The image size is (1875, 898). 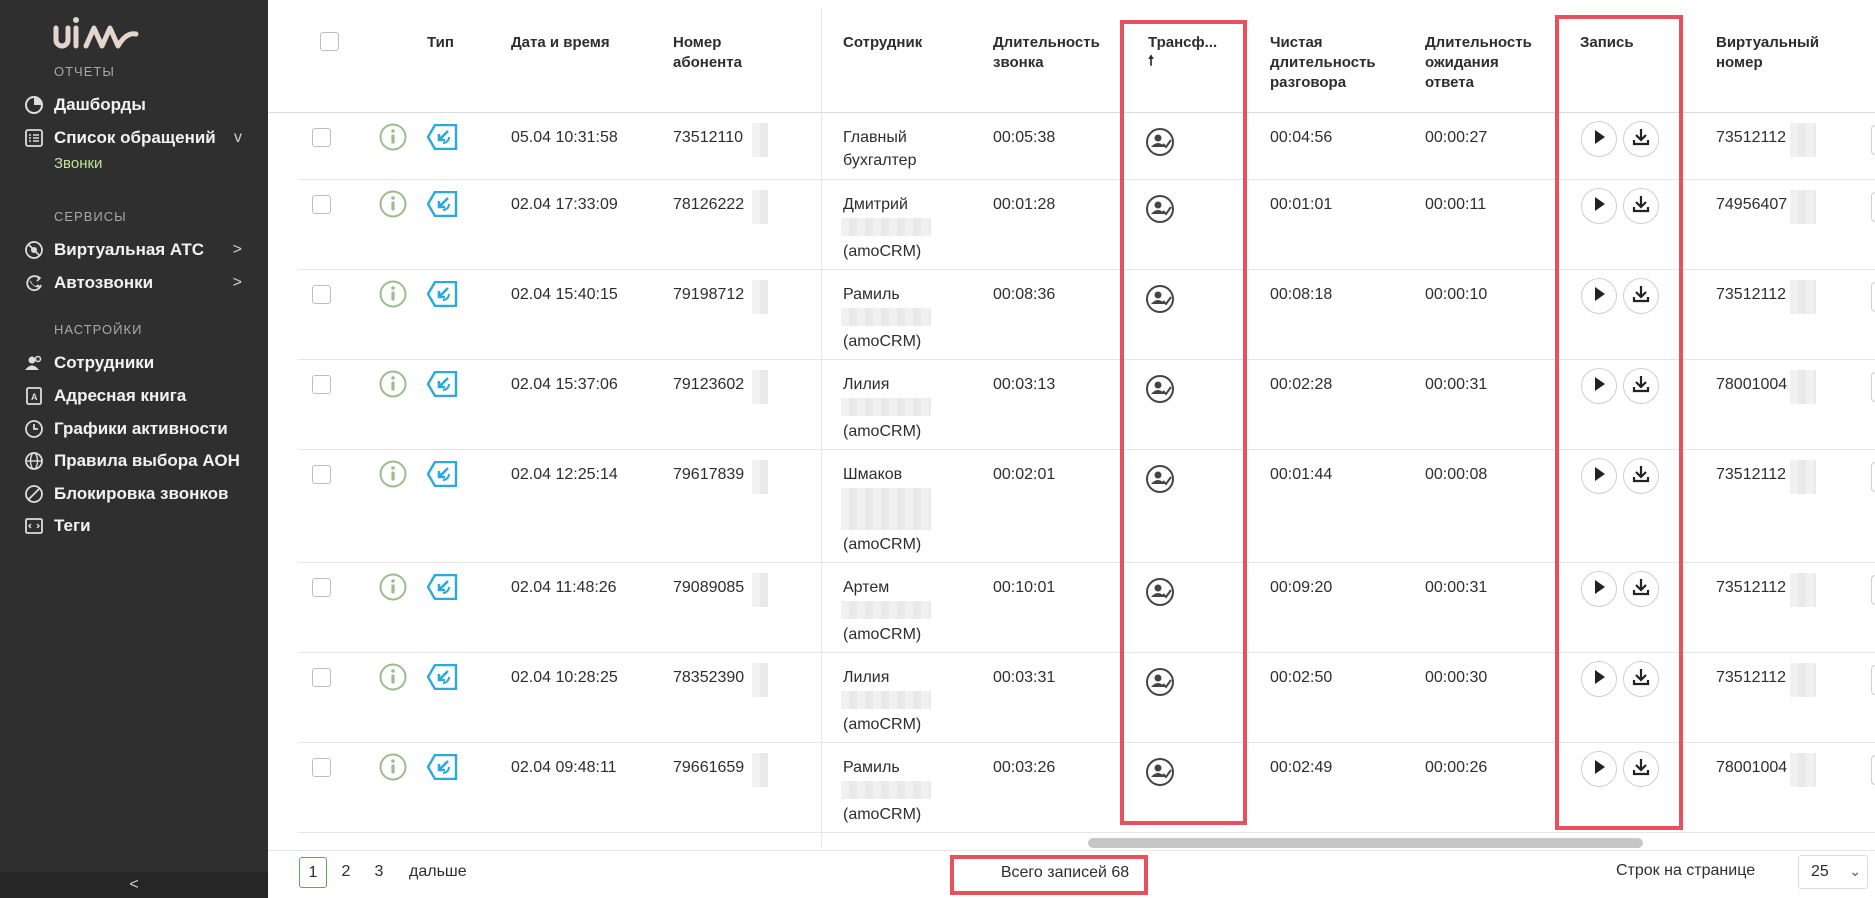 I want to click on employee-name: Рамиль, so click(x=871, y=767).